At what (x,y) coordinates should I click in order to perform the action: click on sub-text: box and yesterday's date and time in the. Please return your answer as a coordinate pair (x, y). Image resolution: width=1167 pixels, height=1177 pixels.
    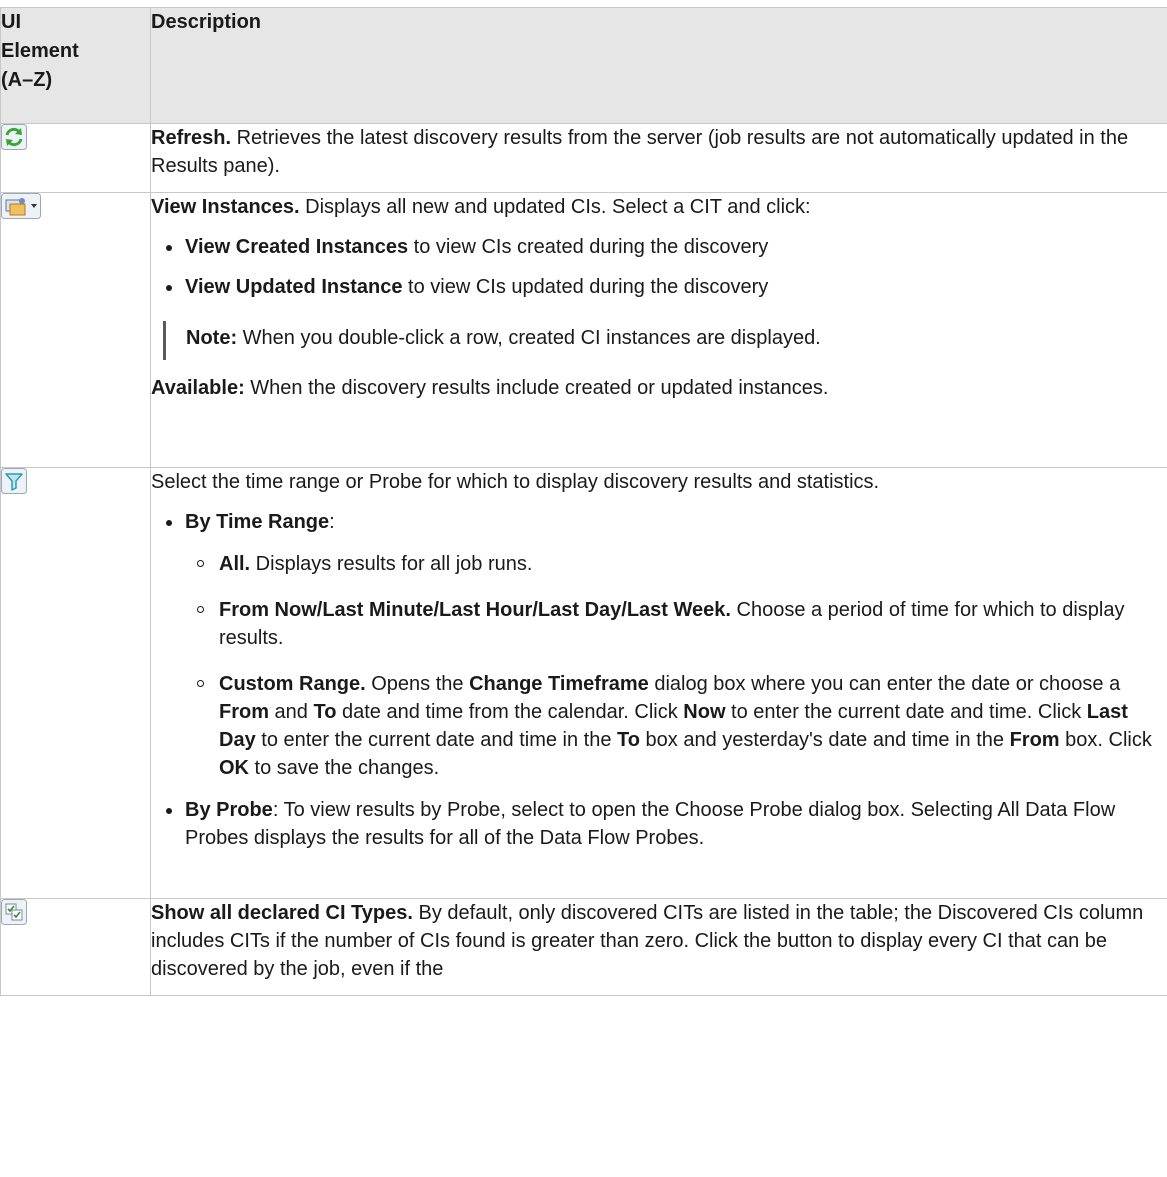
    Looking at the image, I should click on (825, 740).